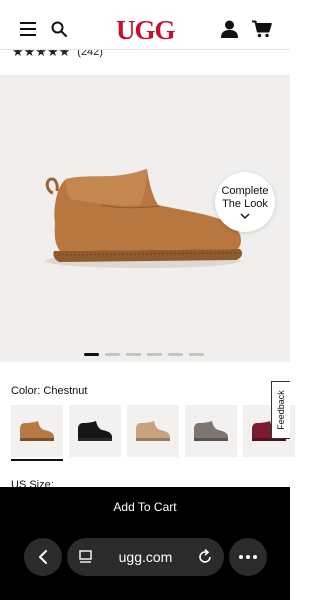  Describe the element at coordinates (49, 391) in the screenshot. I see `color-label: Color: Chestnut` at that location.